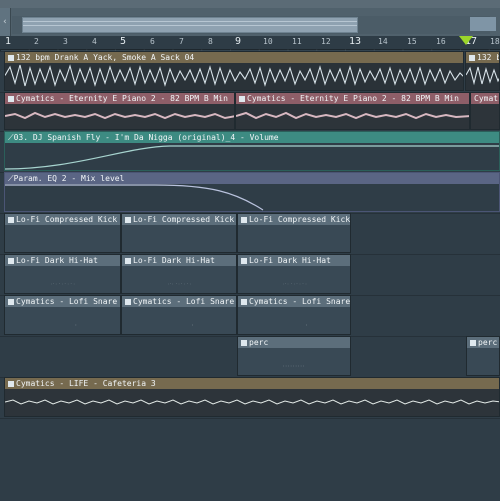  Describe the element at coordinates (294, 342) in the screenshot. I see `clip-header: perc` at that location.